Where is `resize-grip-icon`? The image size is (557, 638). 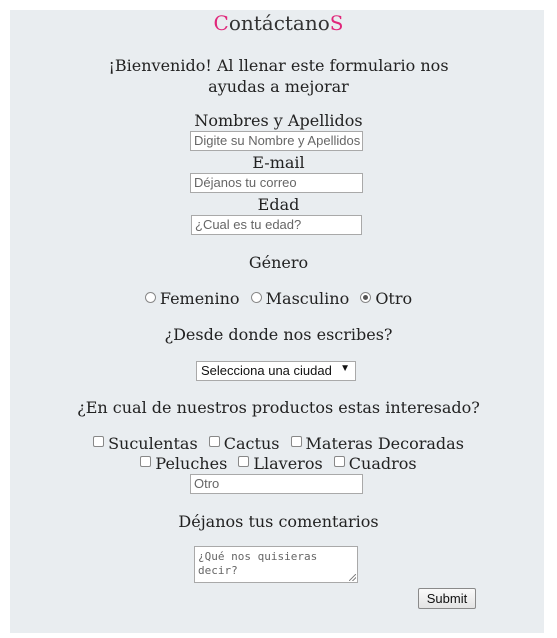
resize-grip-icon is located at coordinates (352, 577).